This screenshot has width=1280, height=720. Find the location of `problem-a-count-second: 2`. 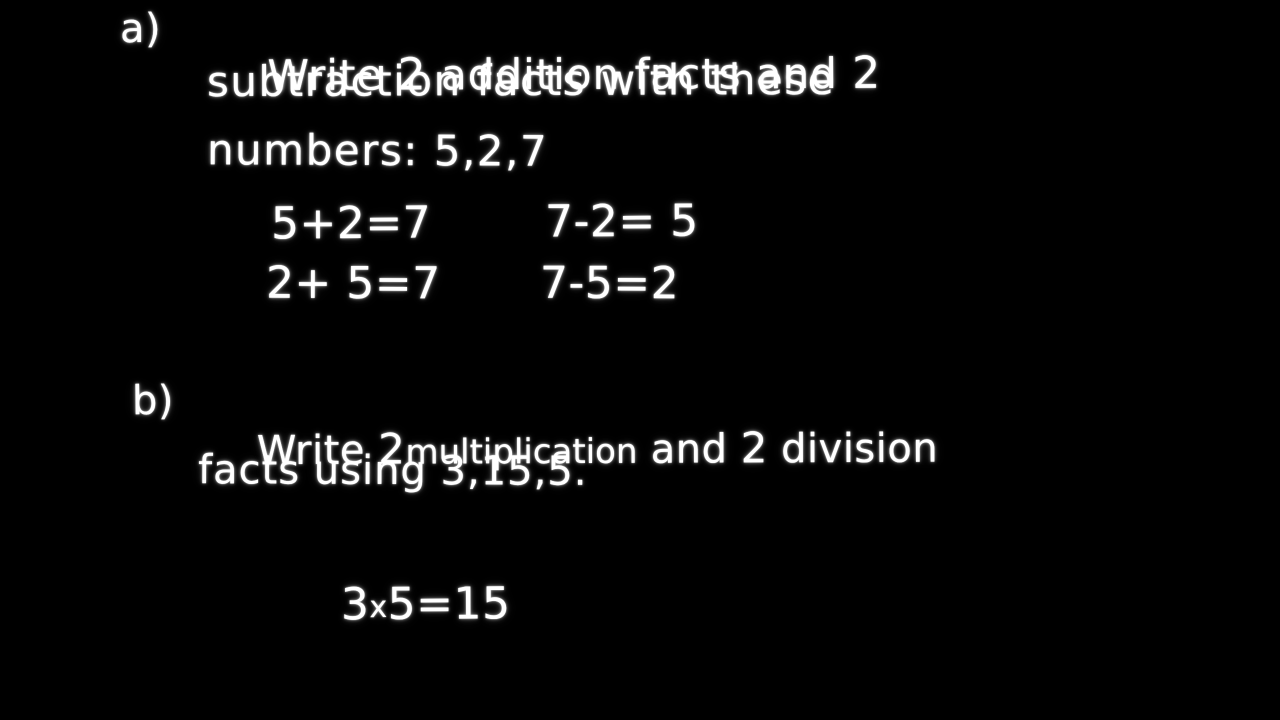

problem-a-count-second: 2 is located at coordinates (867, 73).